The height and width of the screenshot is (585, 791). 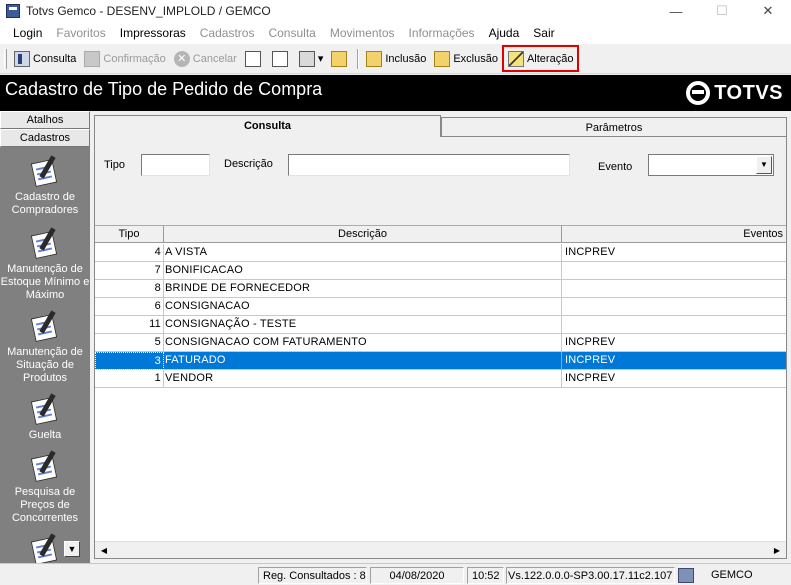 I want to click on menu-favoritos: Favoritos, so click(x=80, y=33).